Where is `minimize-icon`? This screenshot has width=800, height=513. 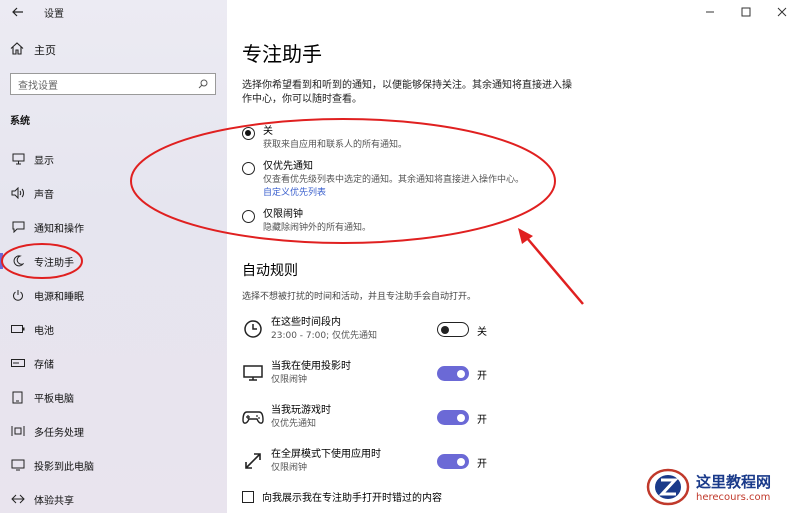
minimize-icon is located at coordinates (710, 12).